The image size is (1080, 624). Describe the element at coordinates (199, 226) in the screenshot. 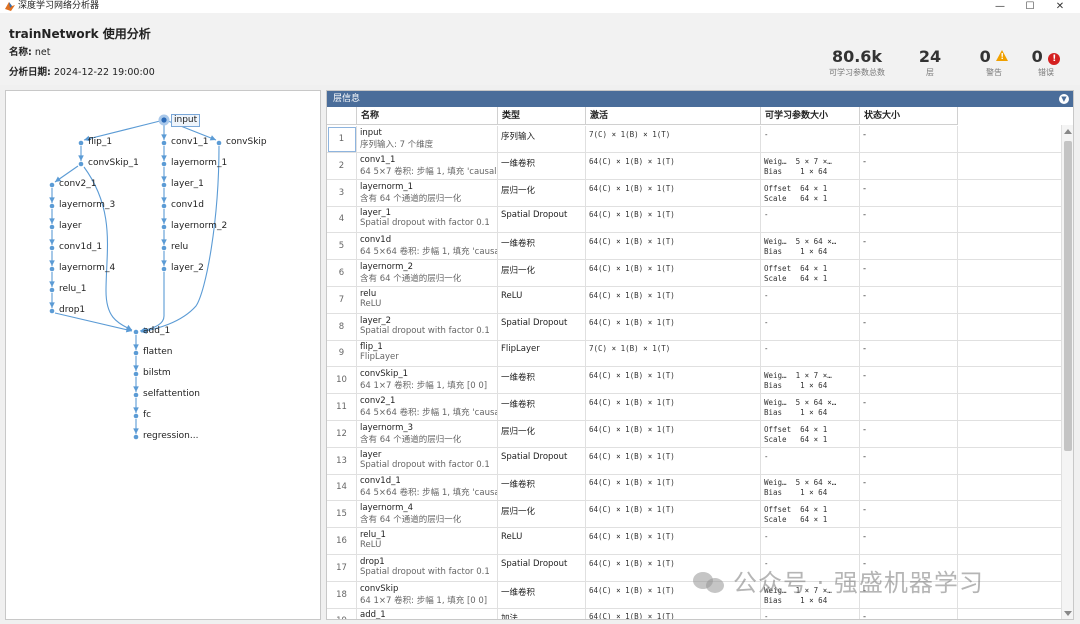

I see `graph-node-label: layernorm_2` at that location.